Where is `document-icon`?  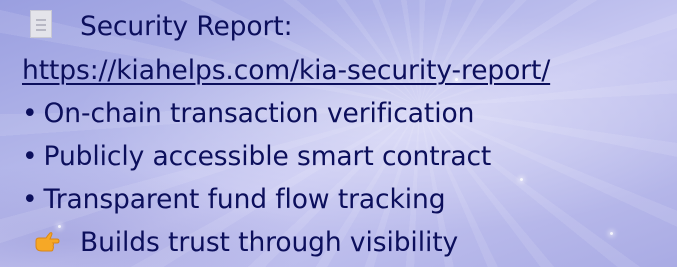
document-icon is located at coordinates (41, 24).